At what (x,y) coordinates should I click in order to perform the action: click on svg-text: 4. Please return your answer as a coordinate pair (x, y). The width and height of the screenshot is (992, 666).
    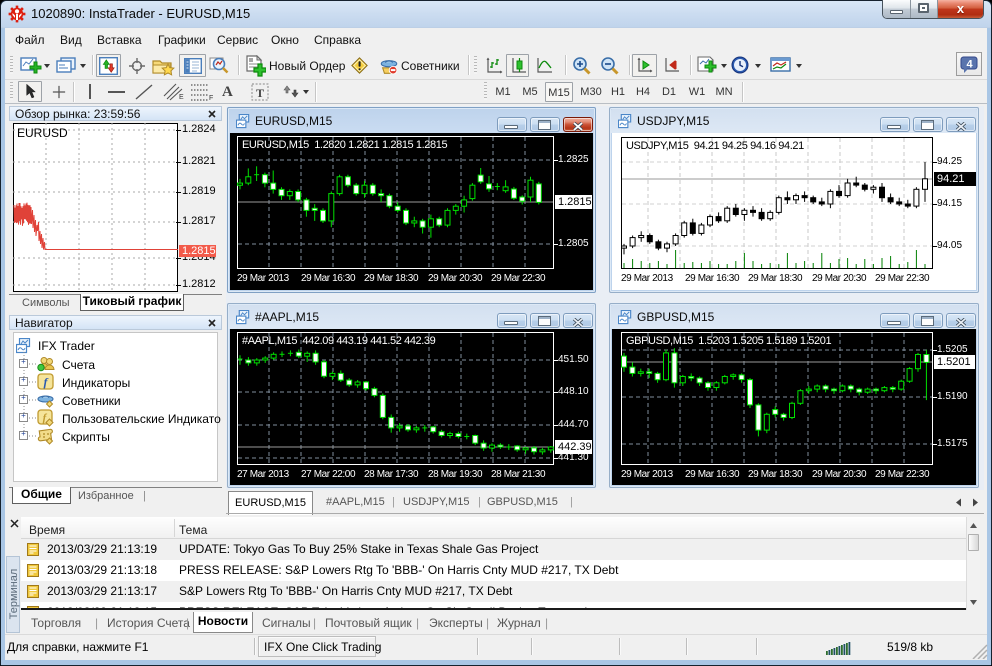
    Looking at the image, I should click on (969, 65).